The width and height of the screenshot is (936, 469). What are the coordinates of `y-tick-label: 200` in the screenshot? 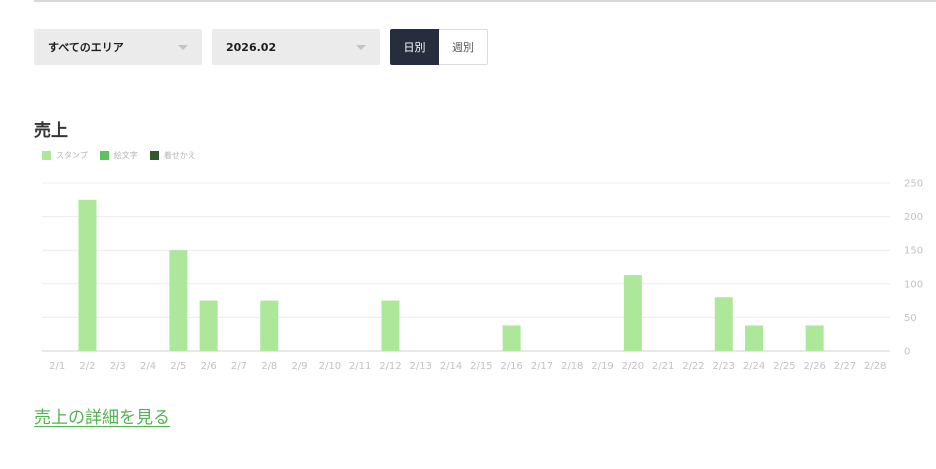 It's located at (913, 217).